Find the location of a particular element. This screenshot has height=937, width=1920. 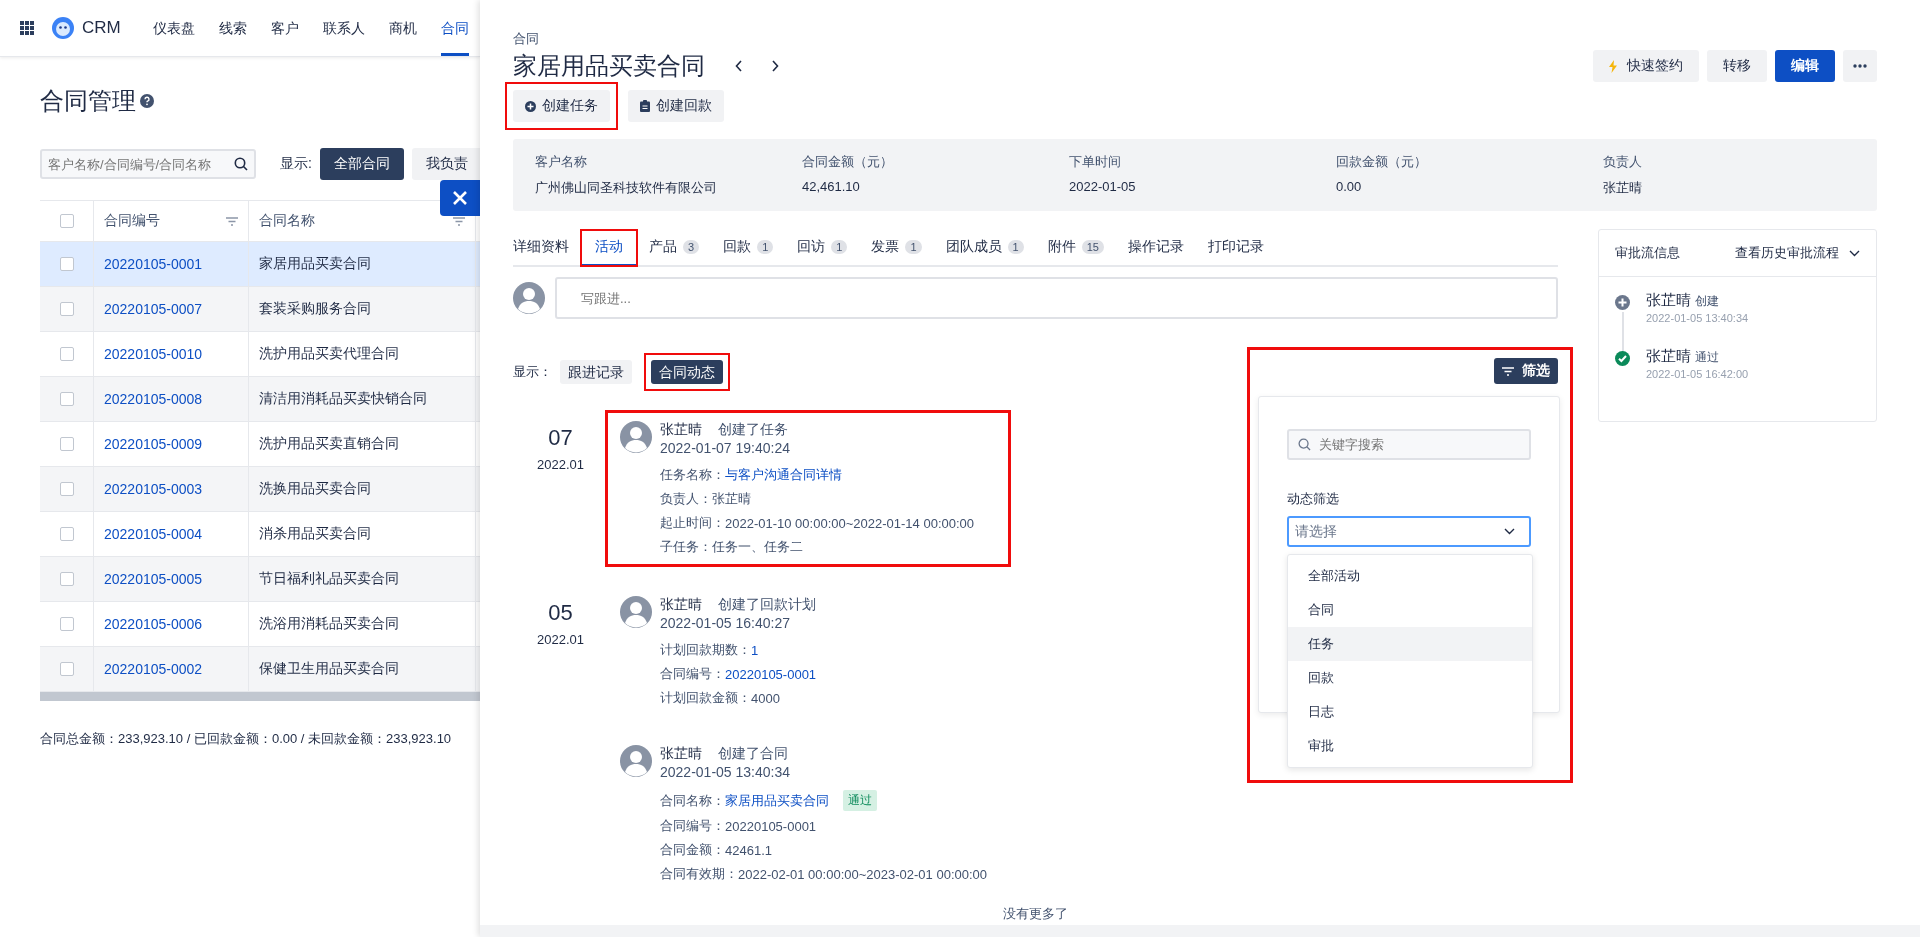

dropdown-option: 回款 is located at coordinates (1410, 678).